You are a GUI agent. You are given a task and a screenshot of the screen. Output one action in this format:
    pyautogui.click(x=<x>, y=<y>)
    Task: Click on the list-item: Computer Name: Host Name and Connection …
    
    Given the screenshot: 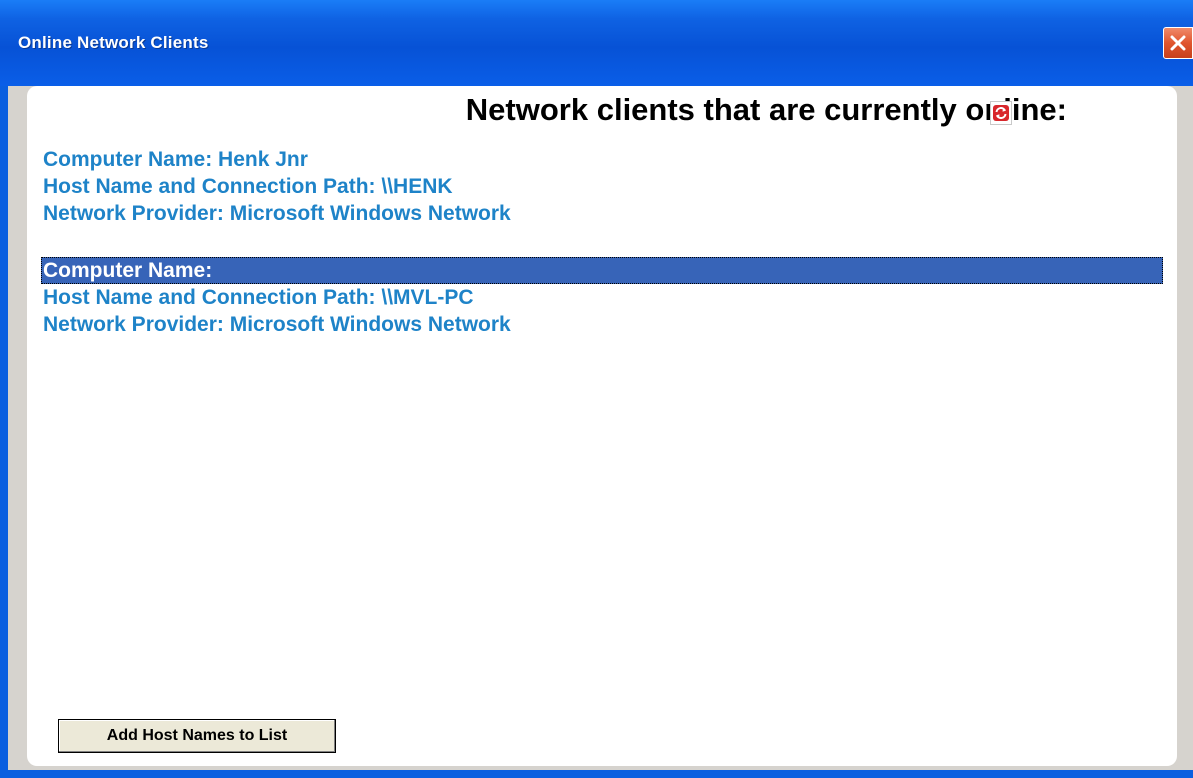 What is the action you would take?
    pyautogui.click(x=602, y=297)
    